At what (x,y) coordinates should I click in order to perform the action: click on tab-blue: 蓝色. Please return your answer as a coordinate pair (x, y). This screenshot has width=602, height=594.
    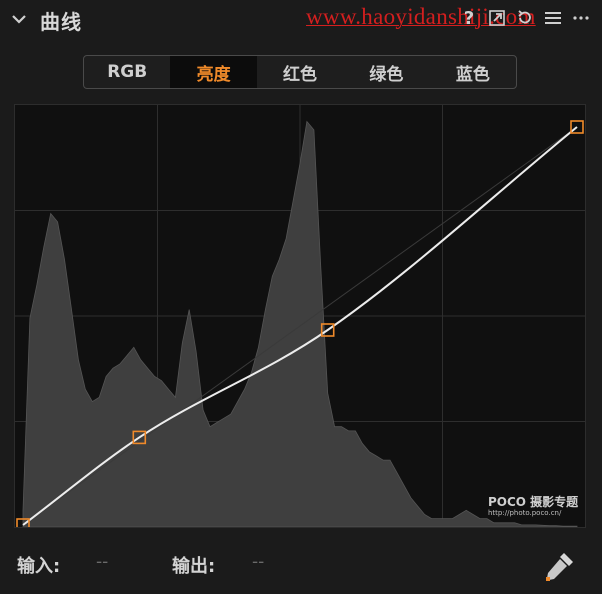
    Looking at the image, I should click on (473, 72).